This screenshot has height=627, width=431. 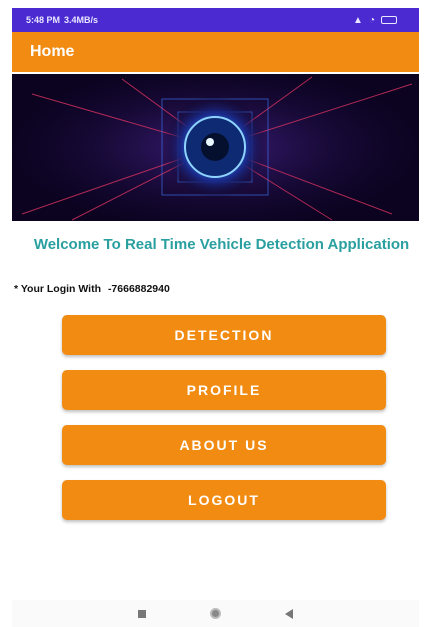 I want to click on status-right: ▲ ◔, so click(x=375, y=20).